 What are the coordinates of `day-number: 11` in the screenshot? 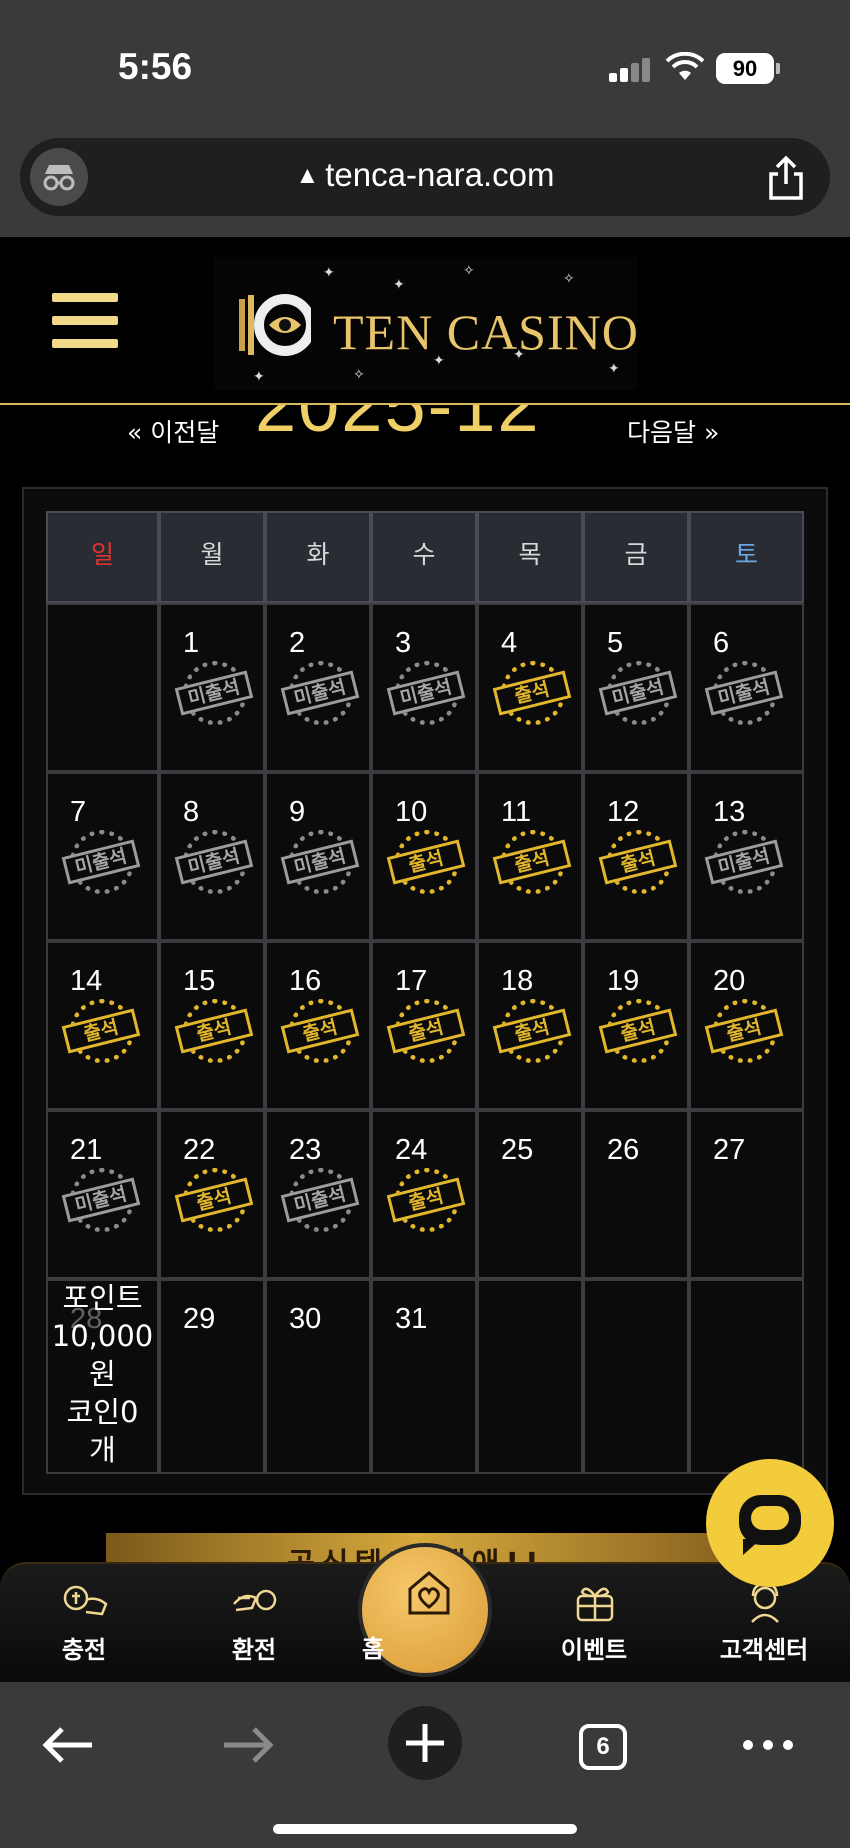 It's located at (516, 812).